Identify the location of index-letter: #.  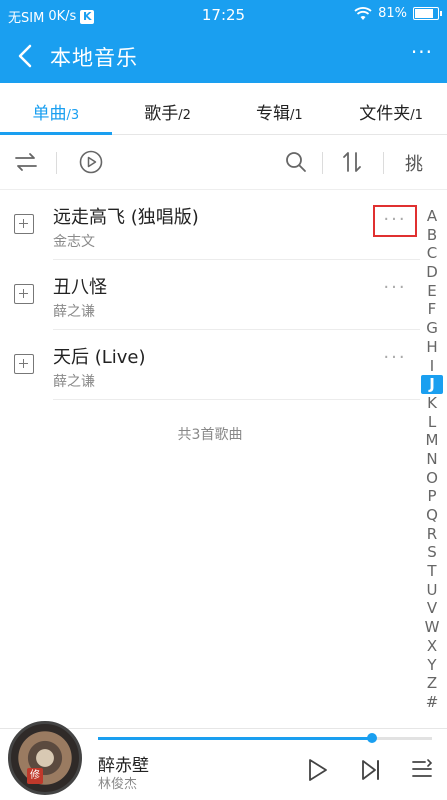
(432, 702).